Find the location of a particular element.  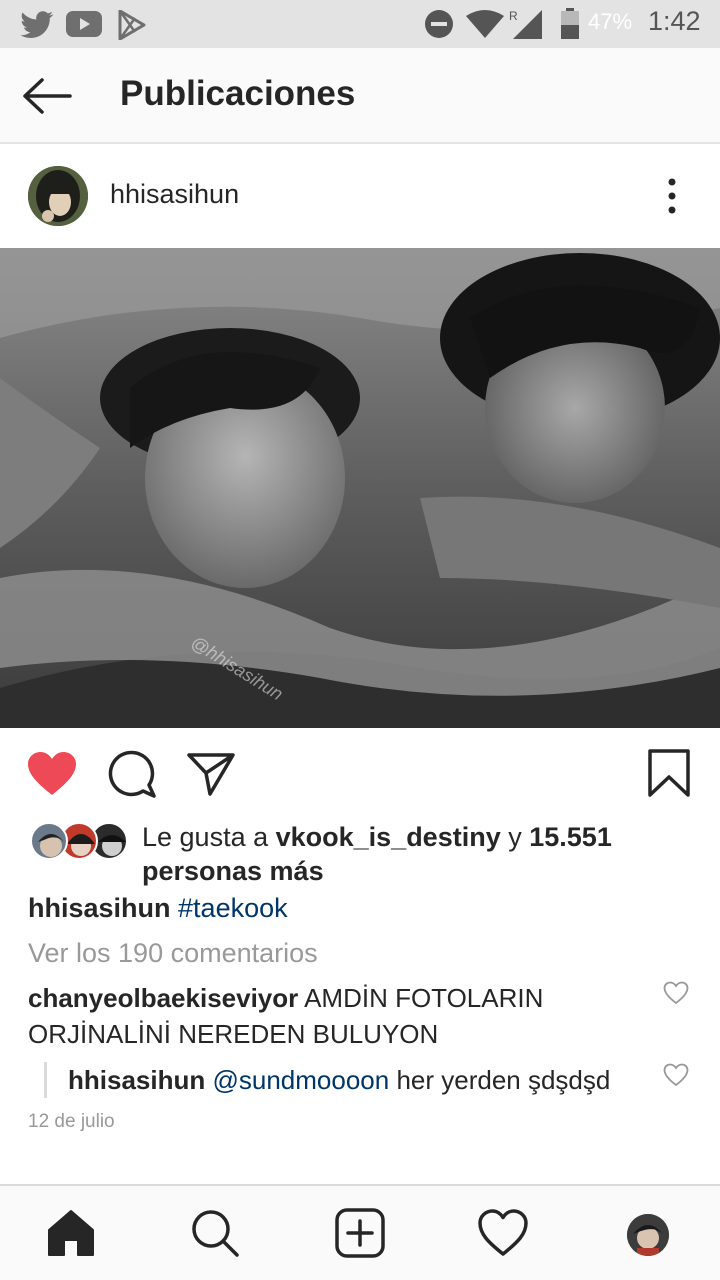

status-bar: R 47% 1:42 is located at coordinates (360, 24).